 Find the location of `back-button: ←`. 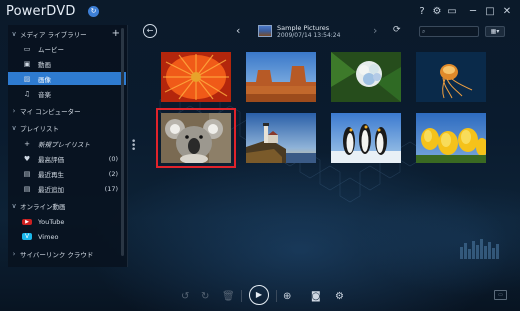

back-button: ← is located at coordinates (150, 31).